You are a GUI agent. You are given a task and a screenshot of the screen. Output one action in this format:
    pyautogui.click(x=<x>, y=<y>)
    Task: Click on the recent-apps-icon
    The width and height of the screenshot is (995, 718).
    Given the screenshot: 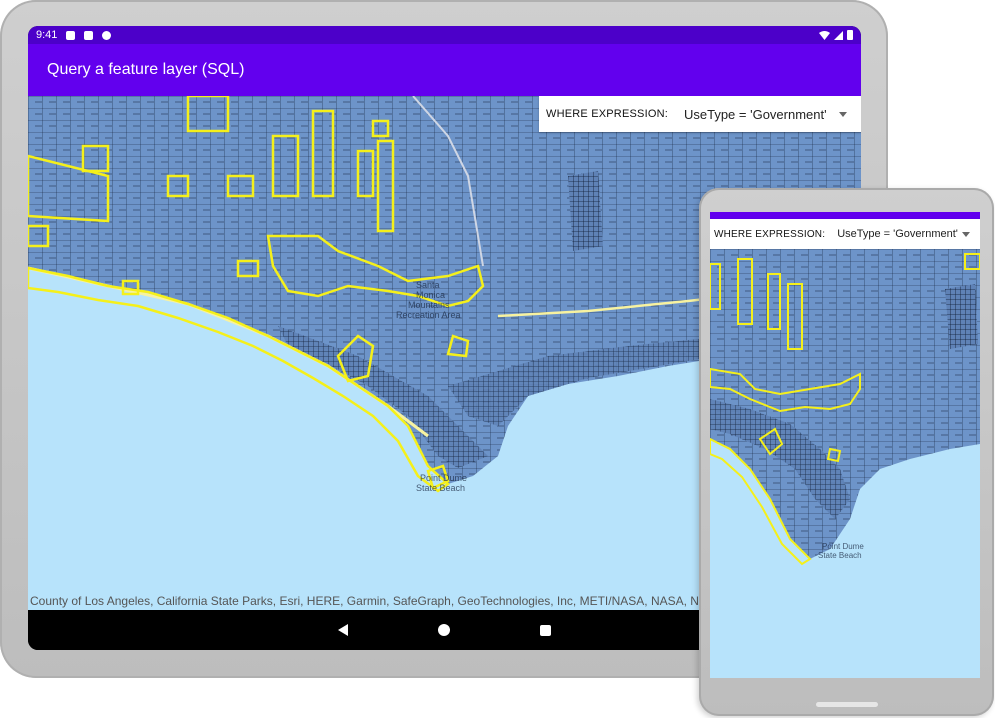 What is the action you would take?
    pyautogui.click(x=545, y=630)
    